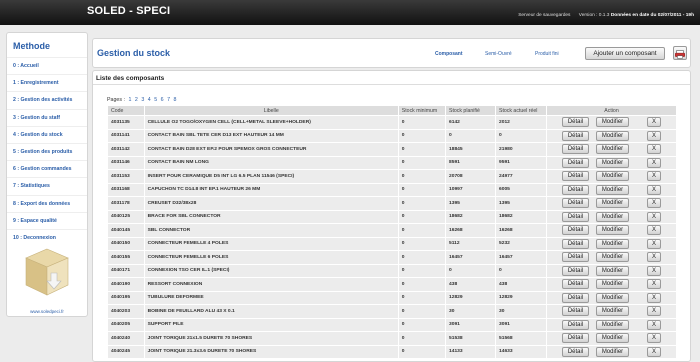  What do you see at coordinates (47, 65) in the screenshot?
I see `sidebar-item-accueil: 0 : Accueil` at bounding box center [47, 65].